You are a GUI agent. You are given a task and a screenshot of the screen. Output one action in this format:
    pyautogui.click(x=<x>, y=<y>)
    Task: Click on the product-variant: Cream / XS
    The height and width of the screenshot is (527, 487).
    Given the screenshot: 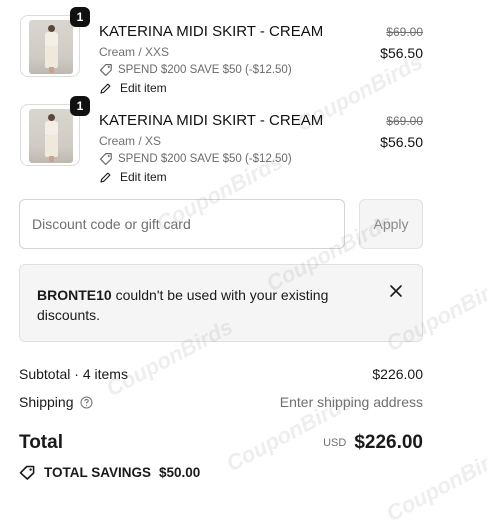 What is the action you would take?
    pyautogui.click(x=130, y=141)
    